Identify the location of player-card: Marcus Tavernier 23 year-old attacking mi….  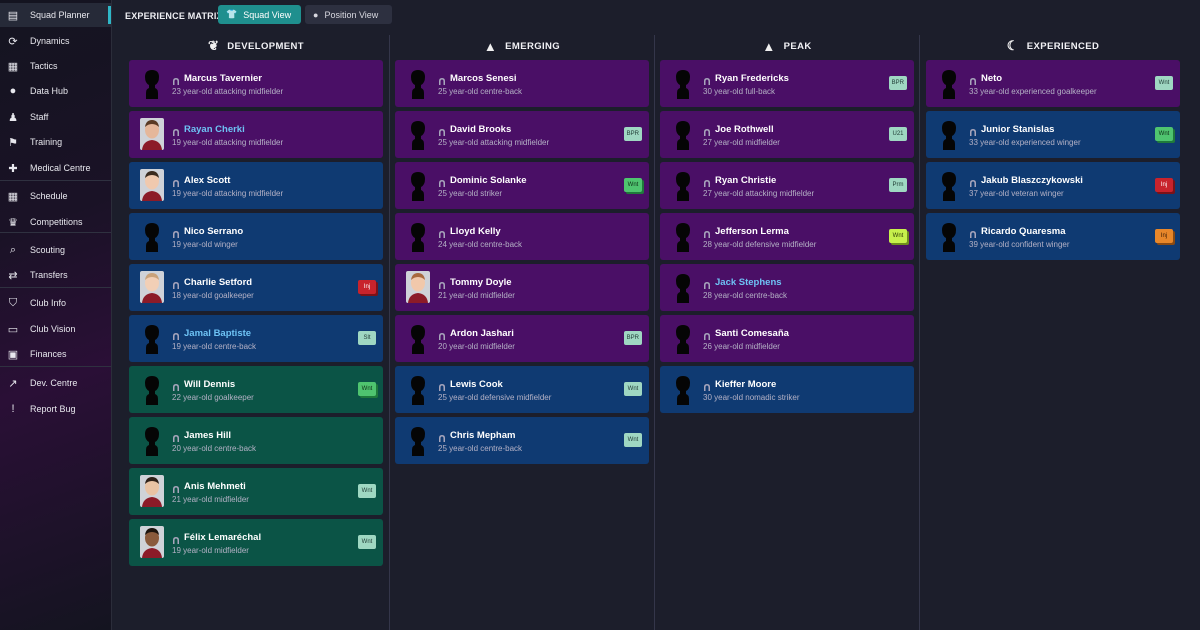
(256, 83).